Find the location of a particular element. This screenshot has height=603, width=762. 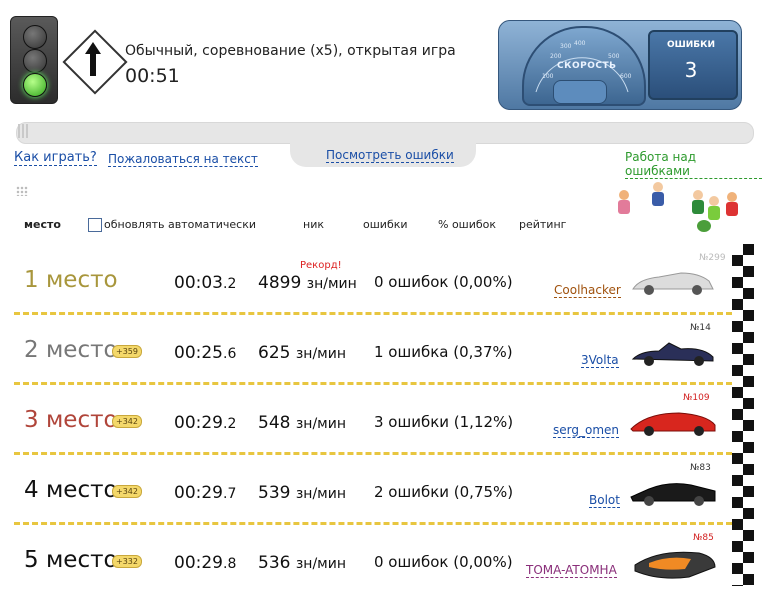

finish-time: 00:29.2 is located at coordinates (205, 423).